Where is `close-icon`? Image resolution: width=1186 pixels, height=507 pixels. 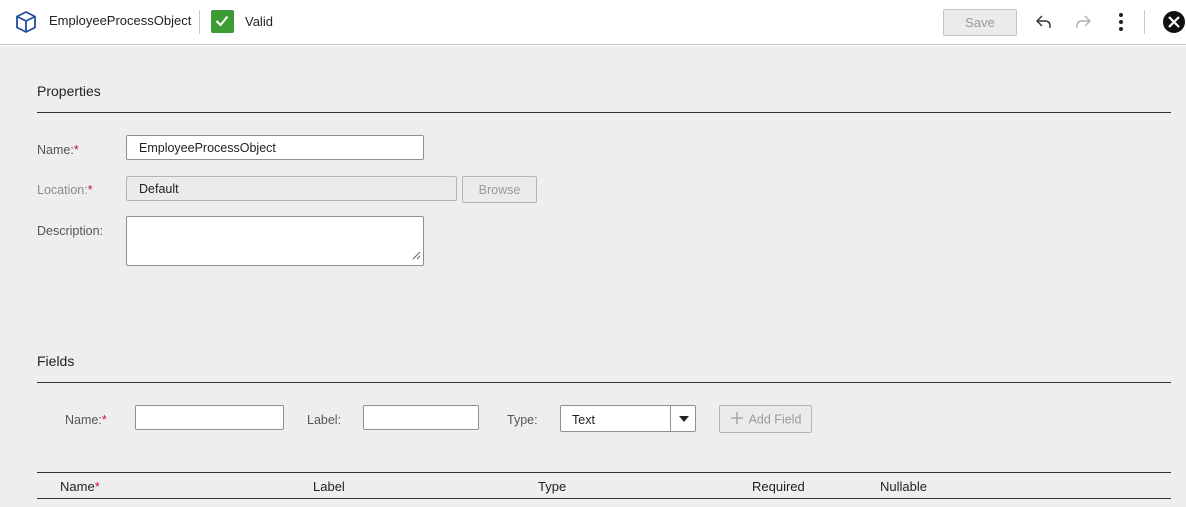
close-icon is located at coordinates (1174, 22).